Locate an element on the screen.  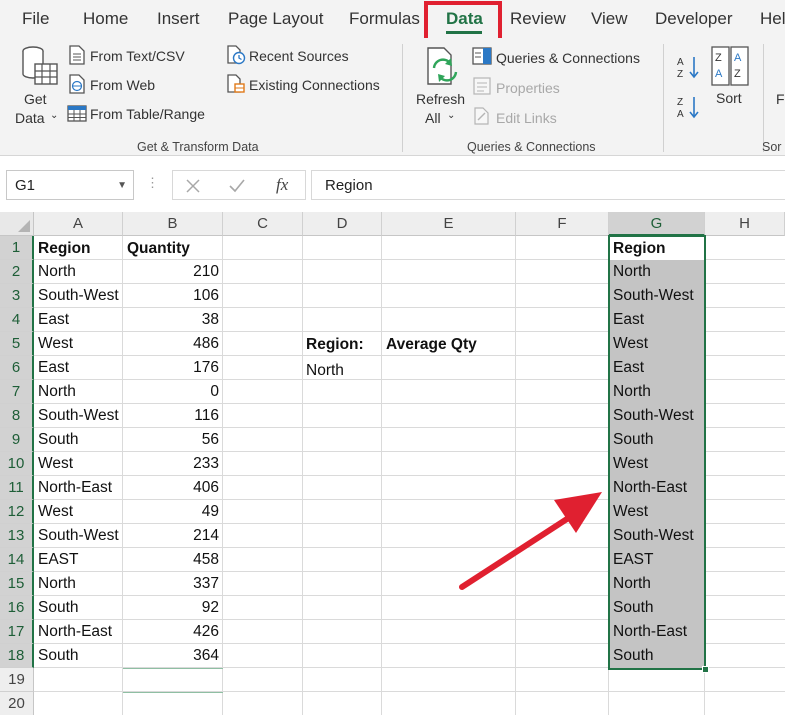
name-box: G1 ▼ is located at coordinates (70, 185).